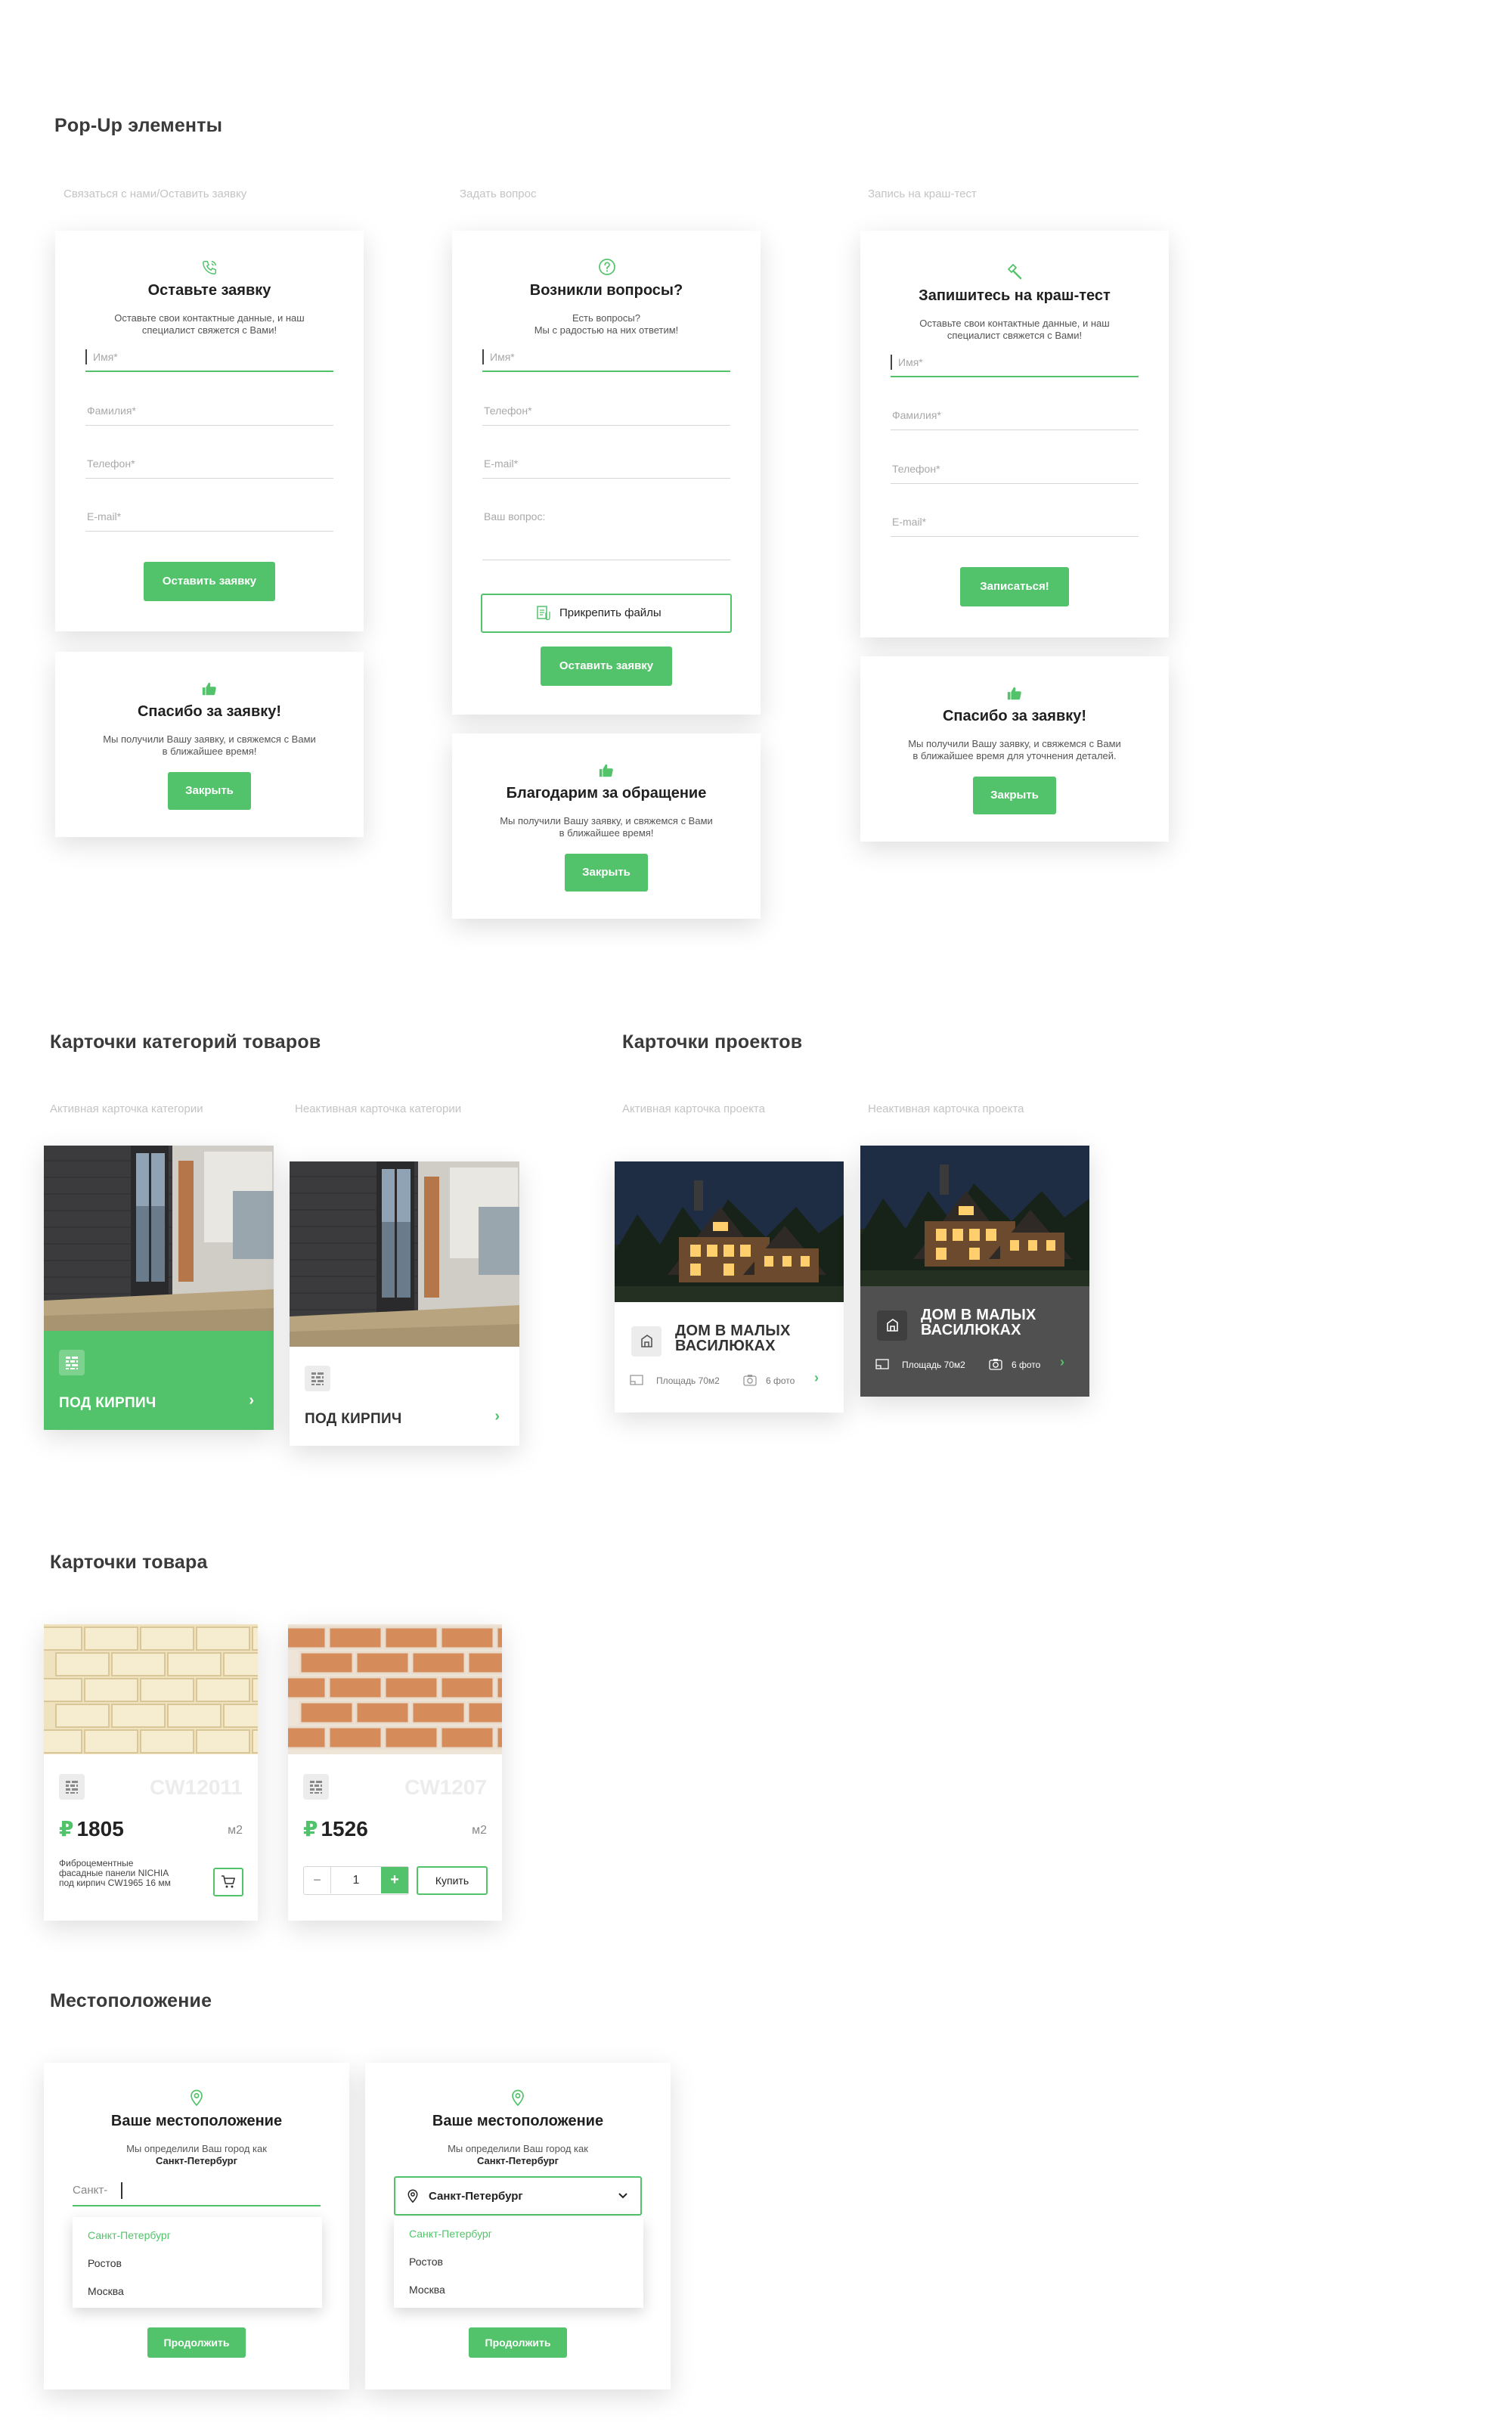 This screenshot has width=1512, height=2425. What do you see at coordinates (610, 612) in the screenshot?
I see `attach-files-label: Прикрепить файлы` at bounding box center [610, 612].